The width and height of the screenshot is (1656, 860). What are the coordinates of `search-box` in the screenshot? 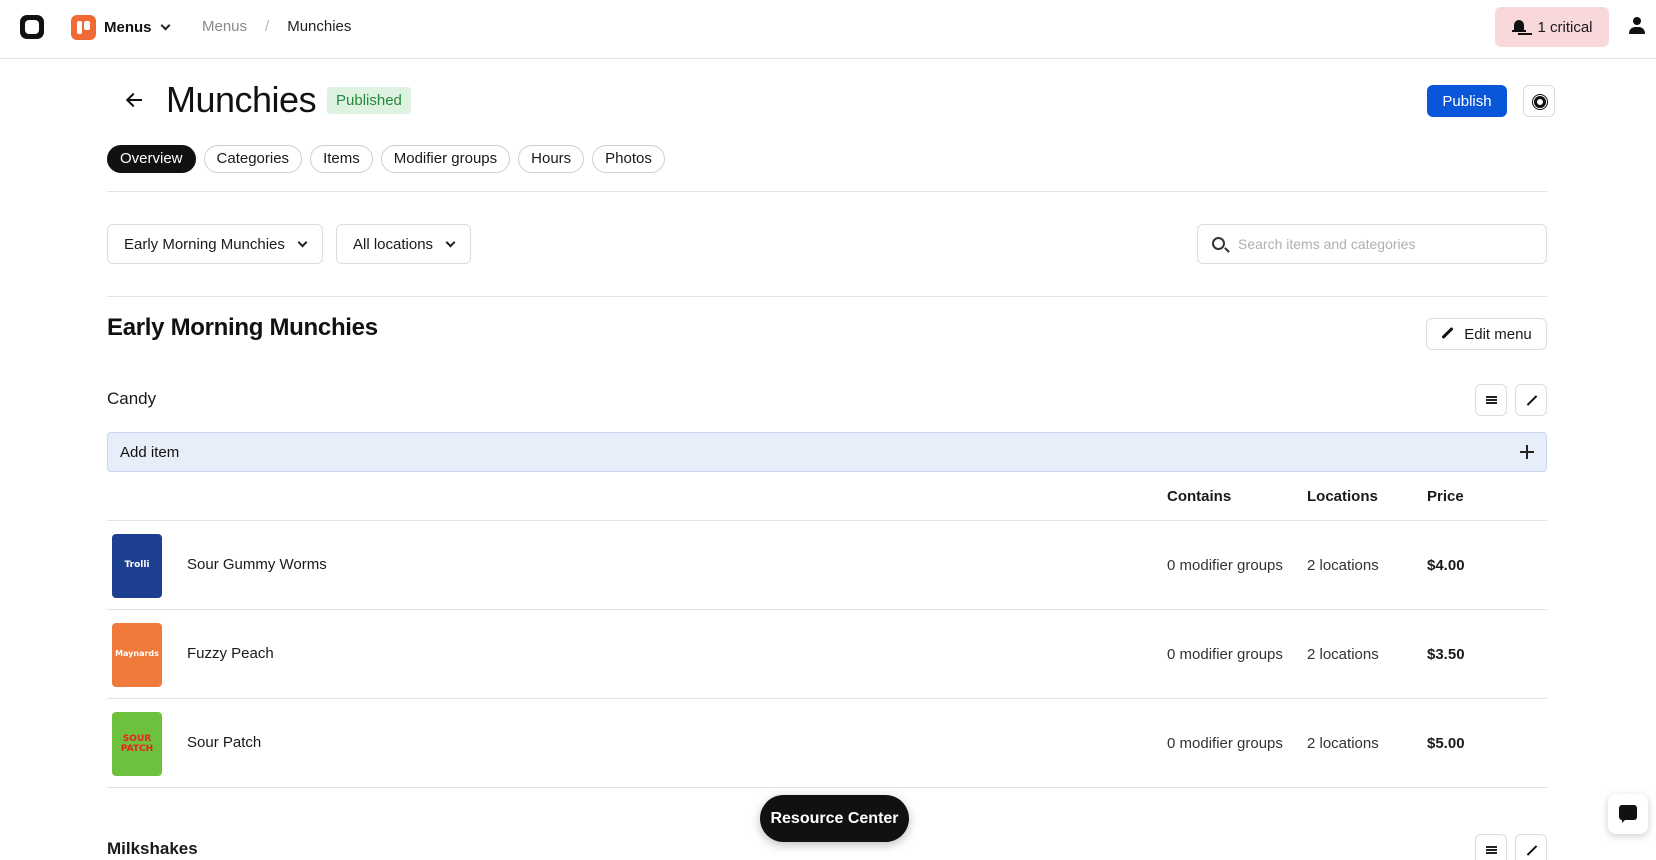 It's located at (1372, 244).